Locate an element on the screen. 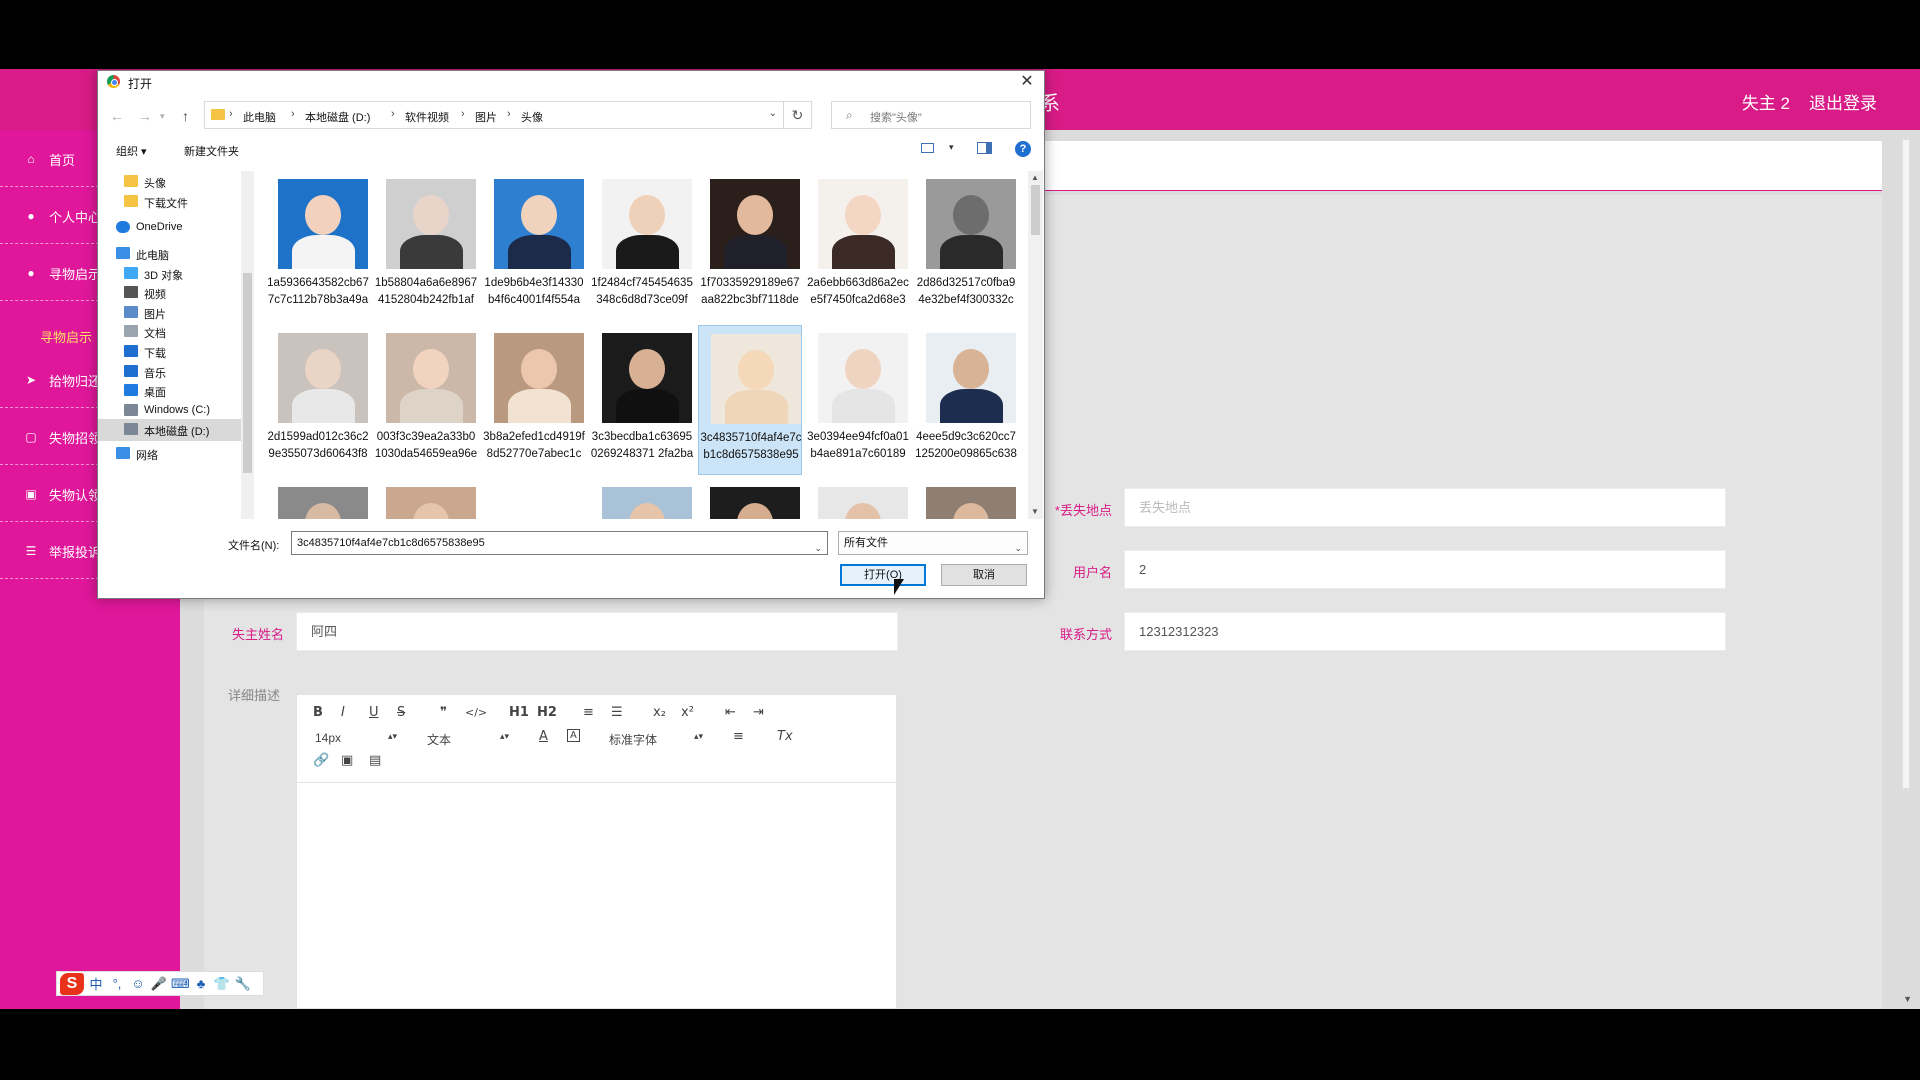 The height and width of the screenshot is (1080, 1920). font-family-select: 标准字体 ▴▾ is located at coordinates (656, 739).